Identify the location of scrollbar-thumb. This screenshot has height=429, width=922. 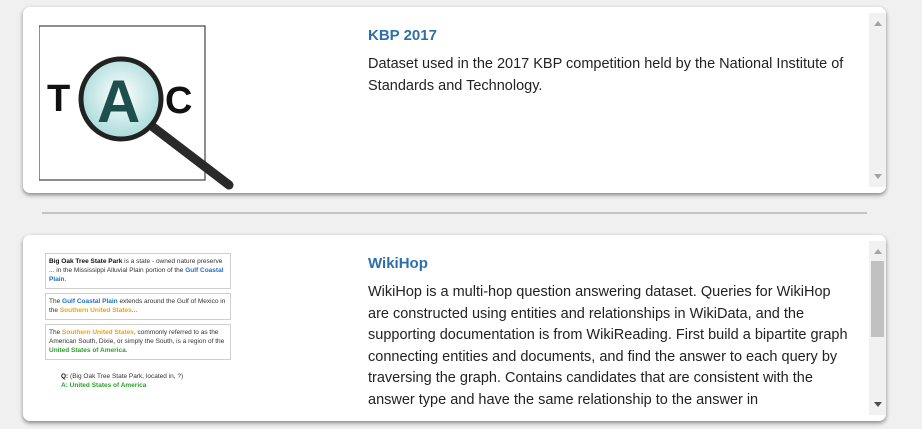
(877, 299).